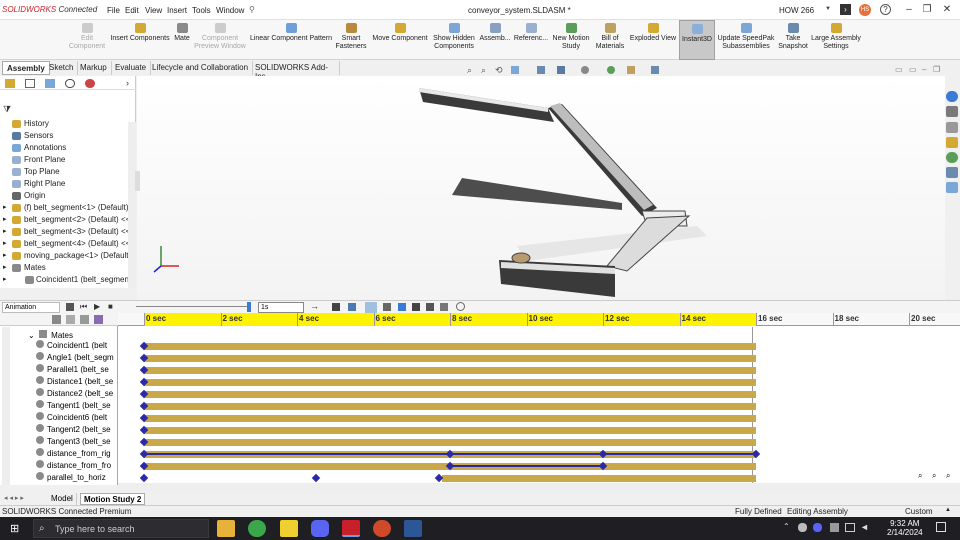 This screenshot has height=540, width=960. Describe the element at coordinates (70, 83) in the screenshot. I see `dimxpert-tab-icon` at that location.